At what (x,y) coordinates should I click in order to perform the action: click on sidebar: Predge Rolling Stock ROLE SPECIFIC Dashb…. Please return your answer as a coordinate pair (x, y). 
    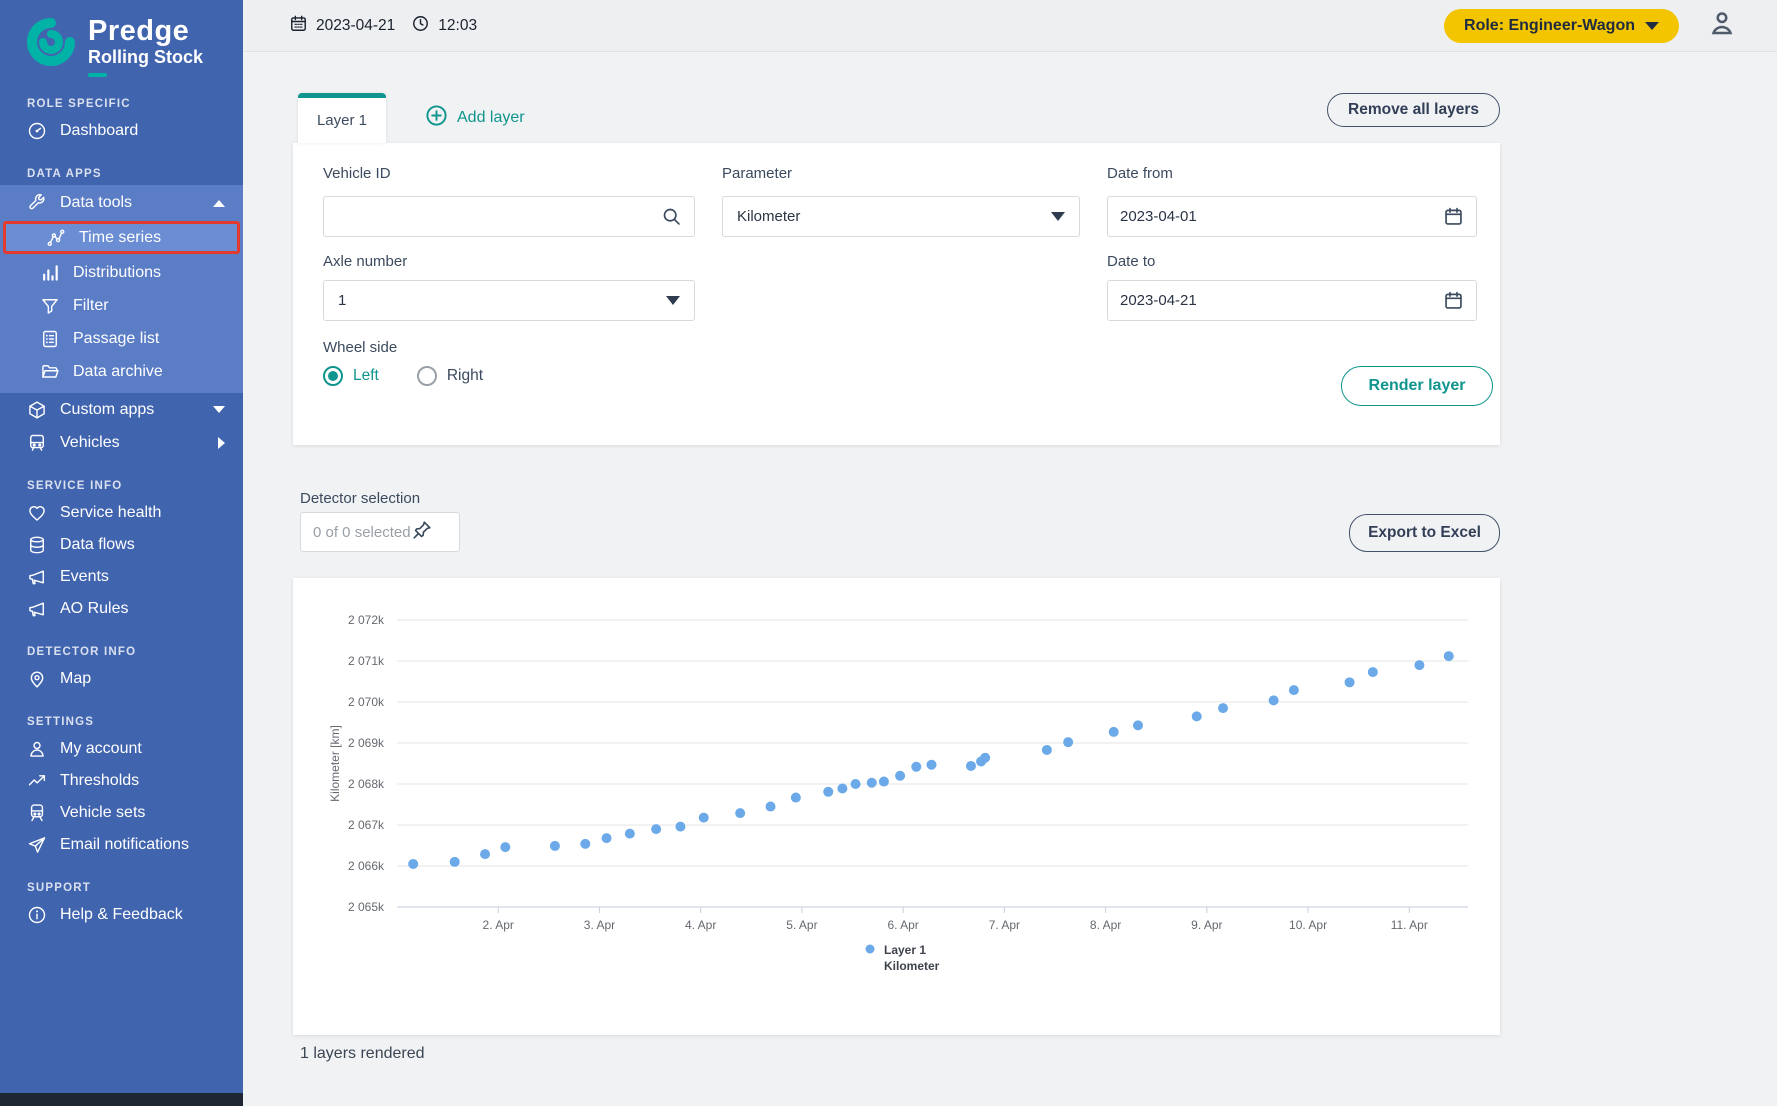
    Looking at the image, I should click on (121, 553).